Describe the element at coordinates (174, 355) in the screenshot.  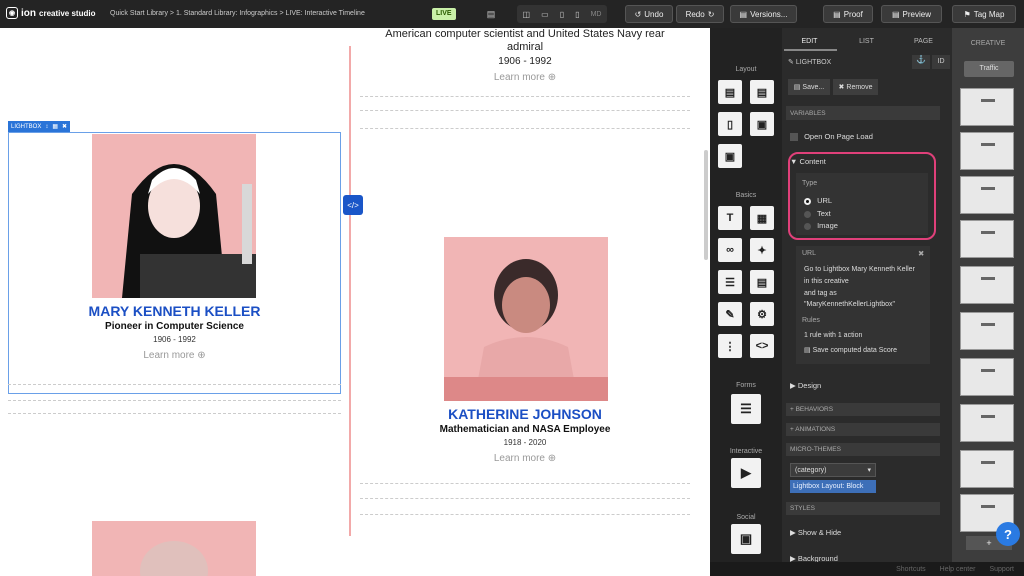
I see `mary-keller-learn-more: Learn more ⊕` at that location.